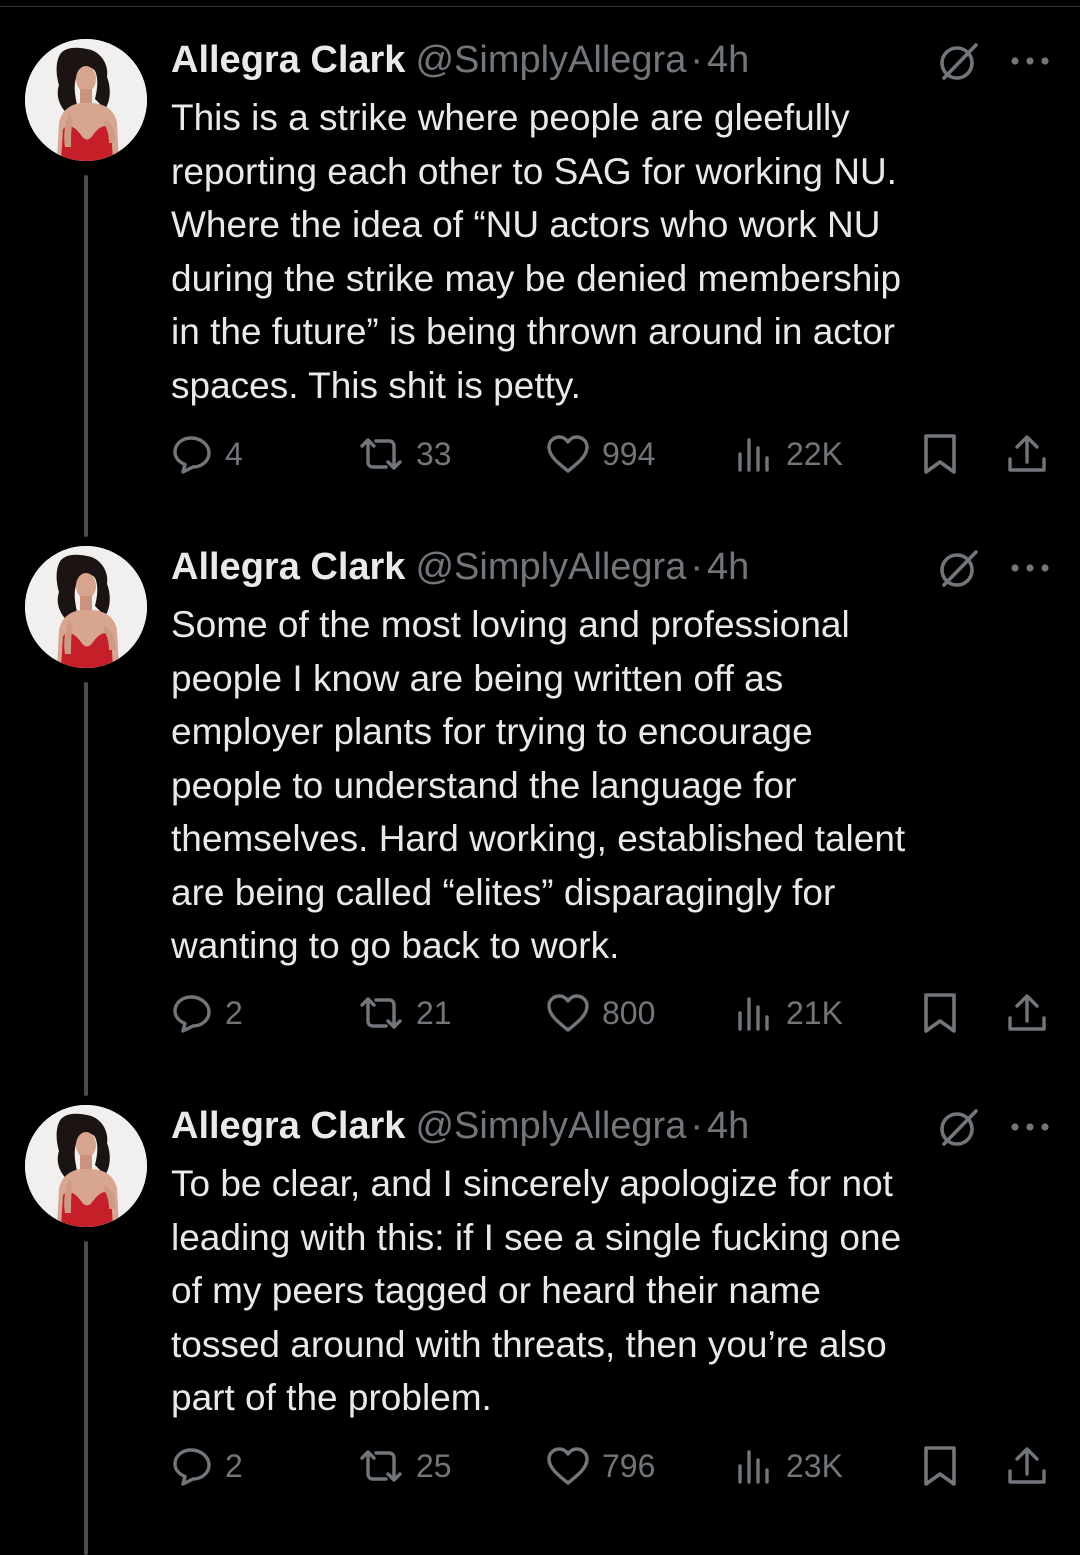  I want to click on like-button: 994, so click(599, 454).